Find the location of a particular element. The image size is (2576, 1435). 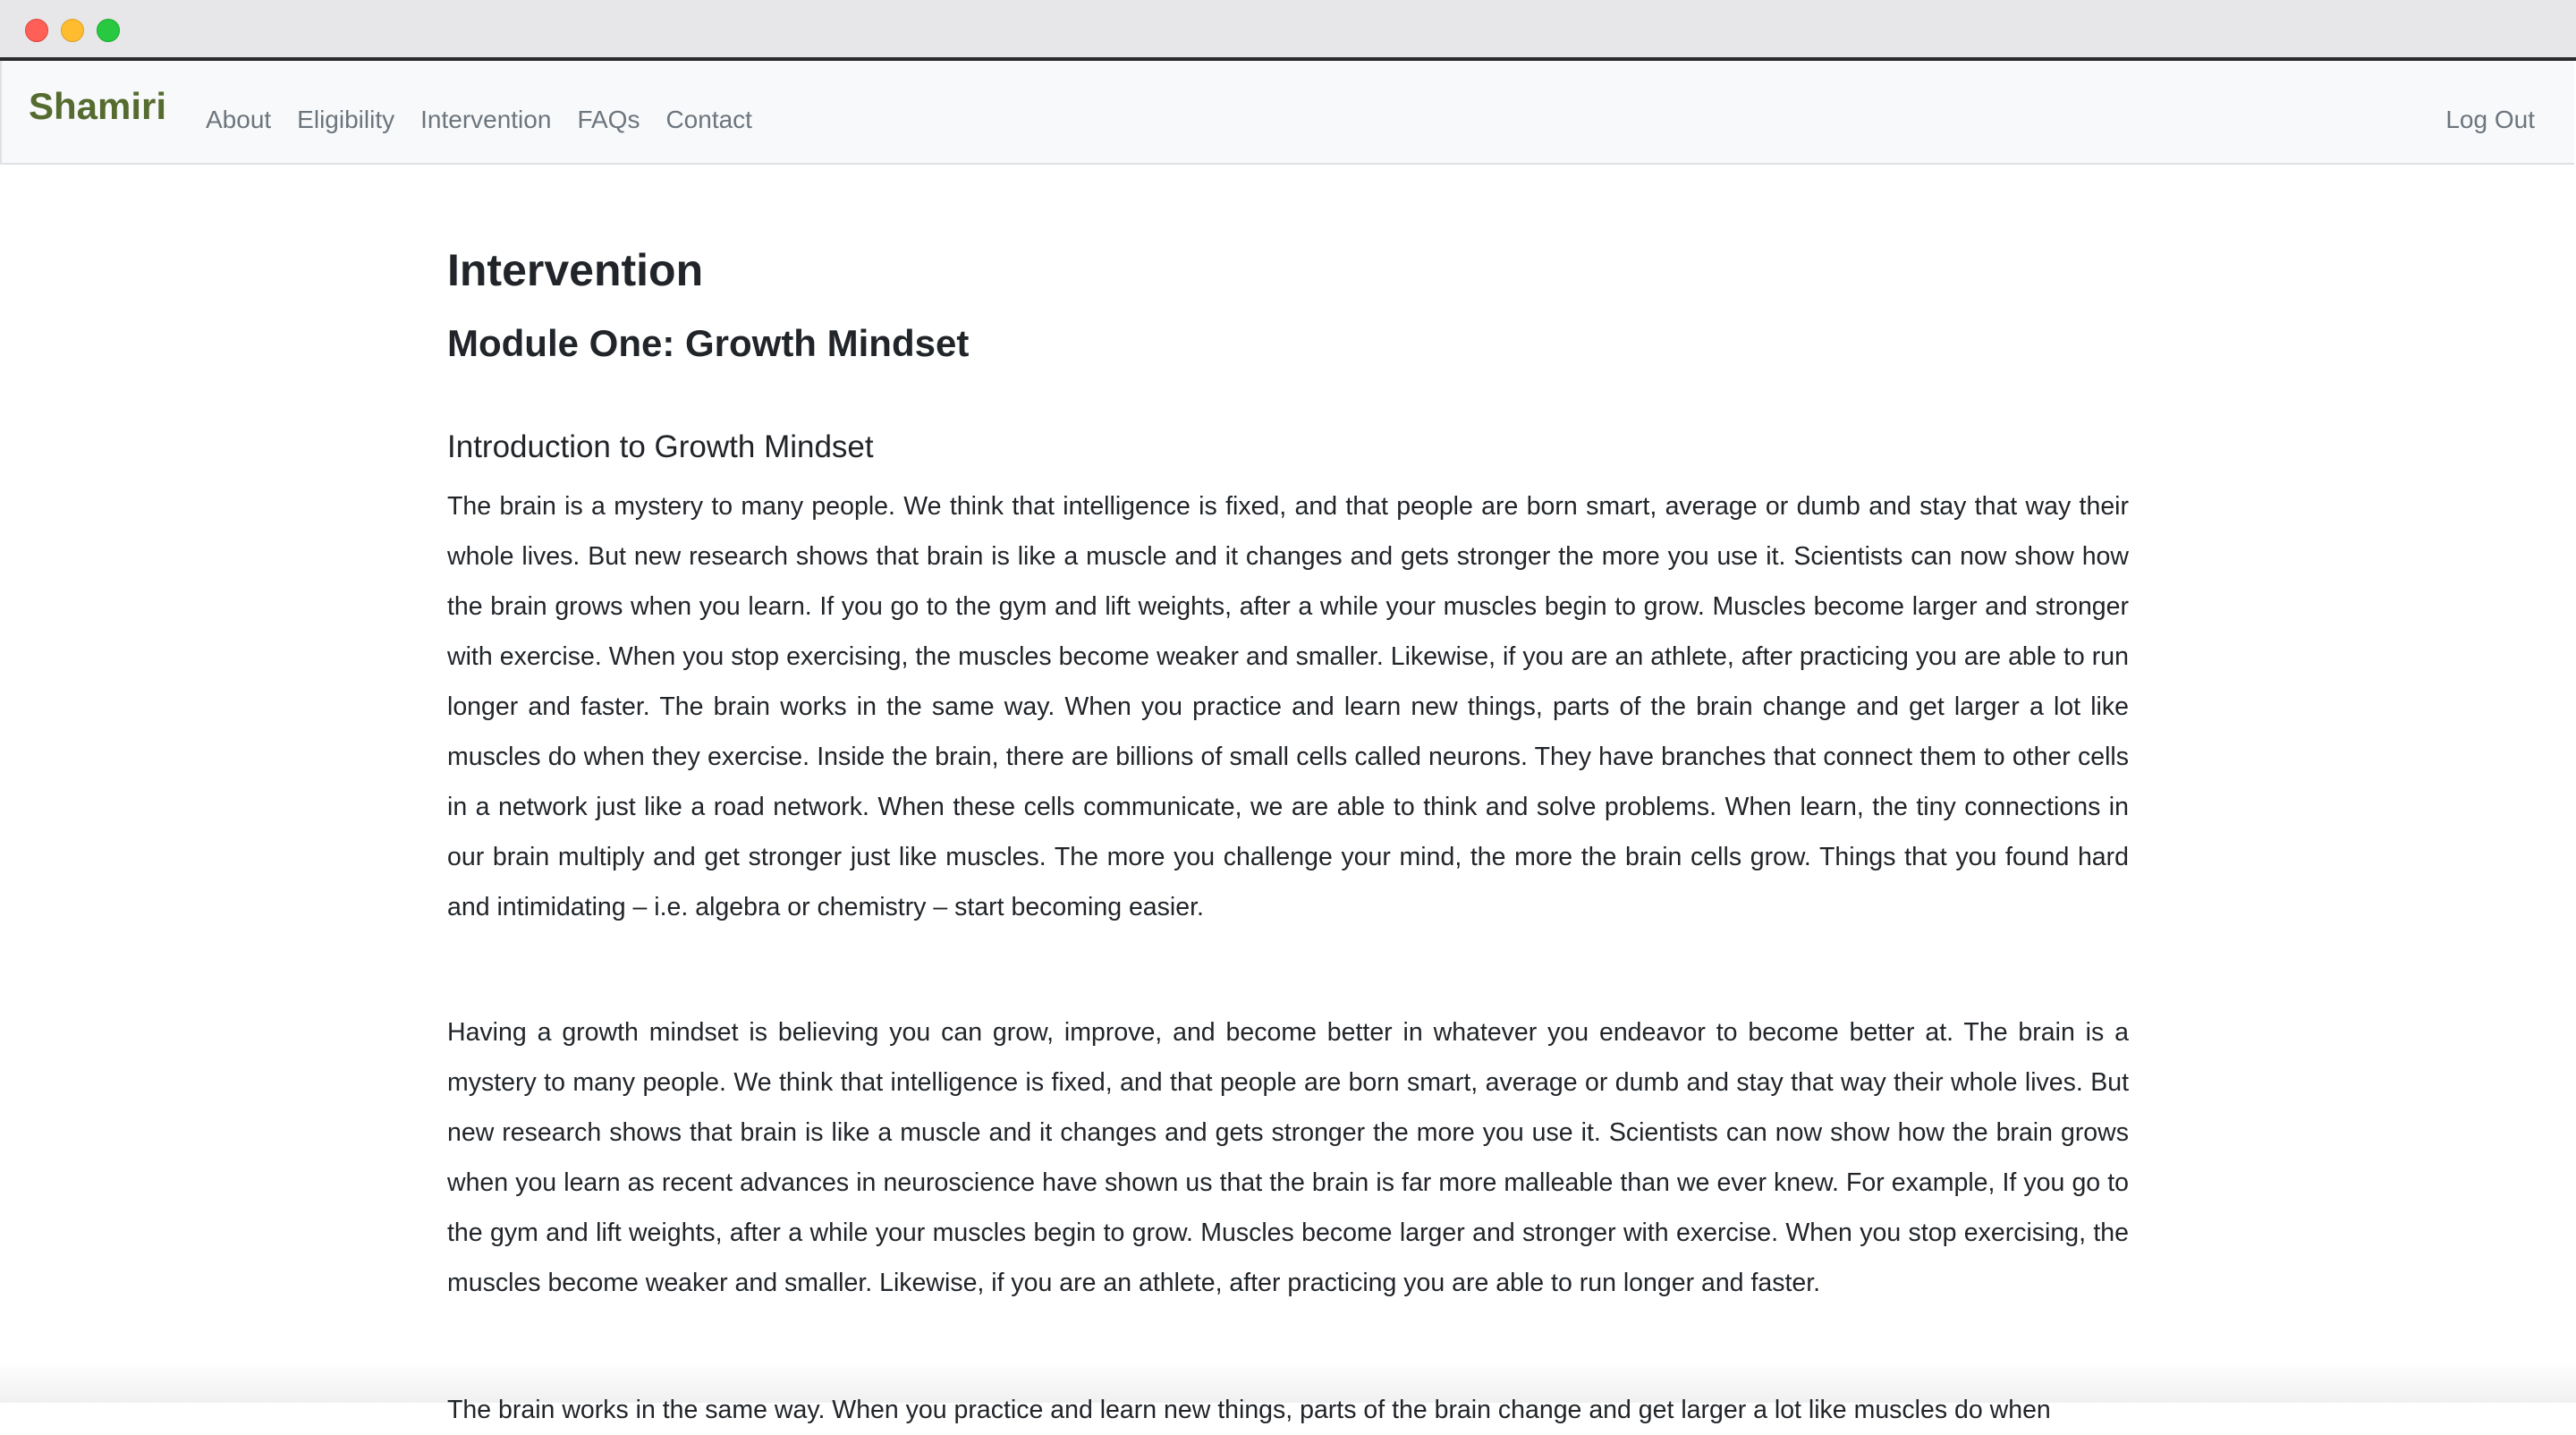

logout-link: Log Out is located at coordinates (2490, 120).